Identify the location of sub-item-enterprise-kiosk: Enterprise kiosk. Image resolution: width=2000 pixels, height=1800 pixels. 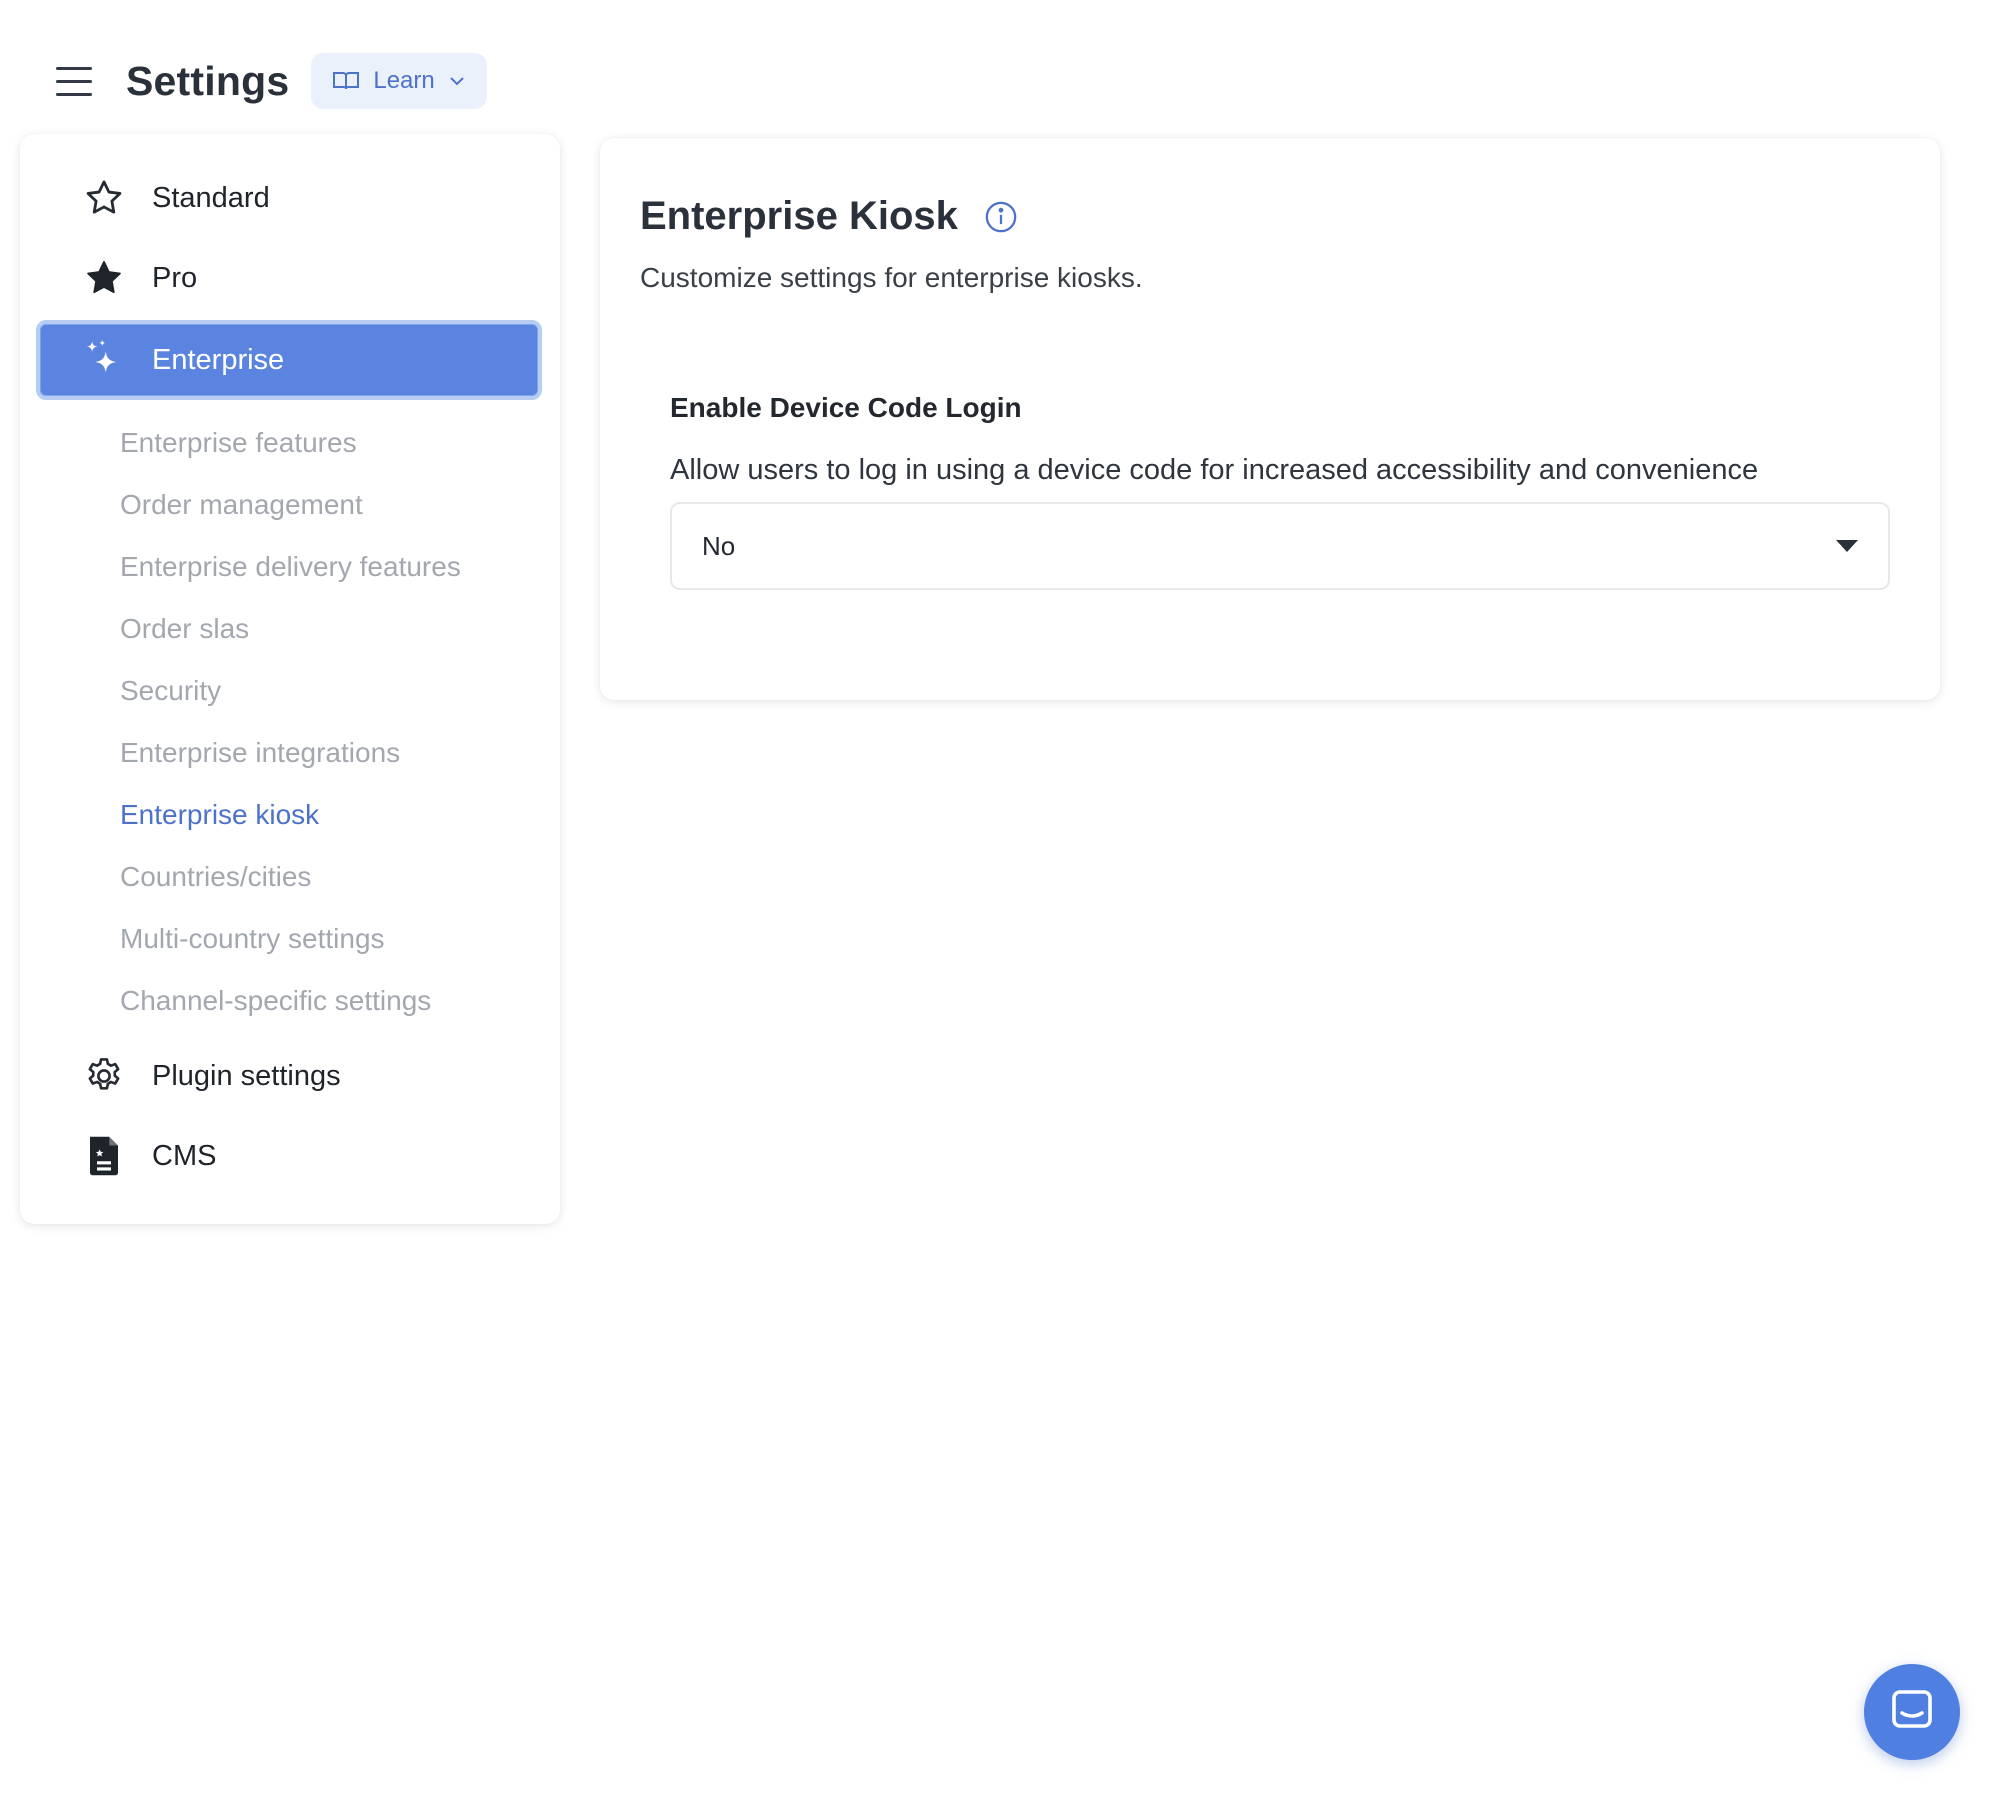
(330, 815).